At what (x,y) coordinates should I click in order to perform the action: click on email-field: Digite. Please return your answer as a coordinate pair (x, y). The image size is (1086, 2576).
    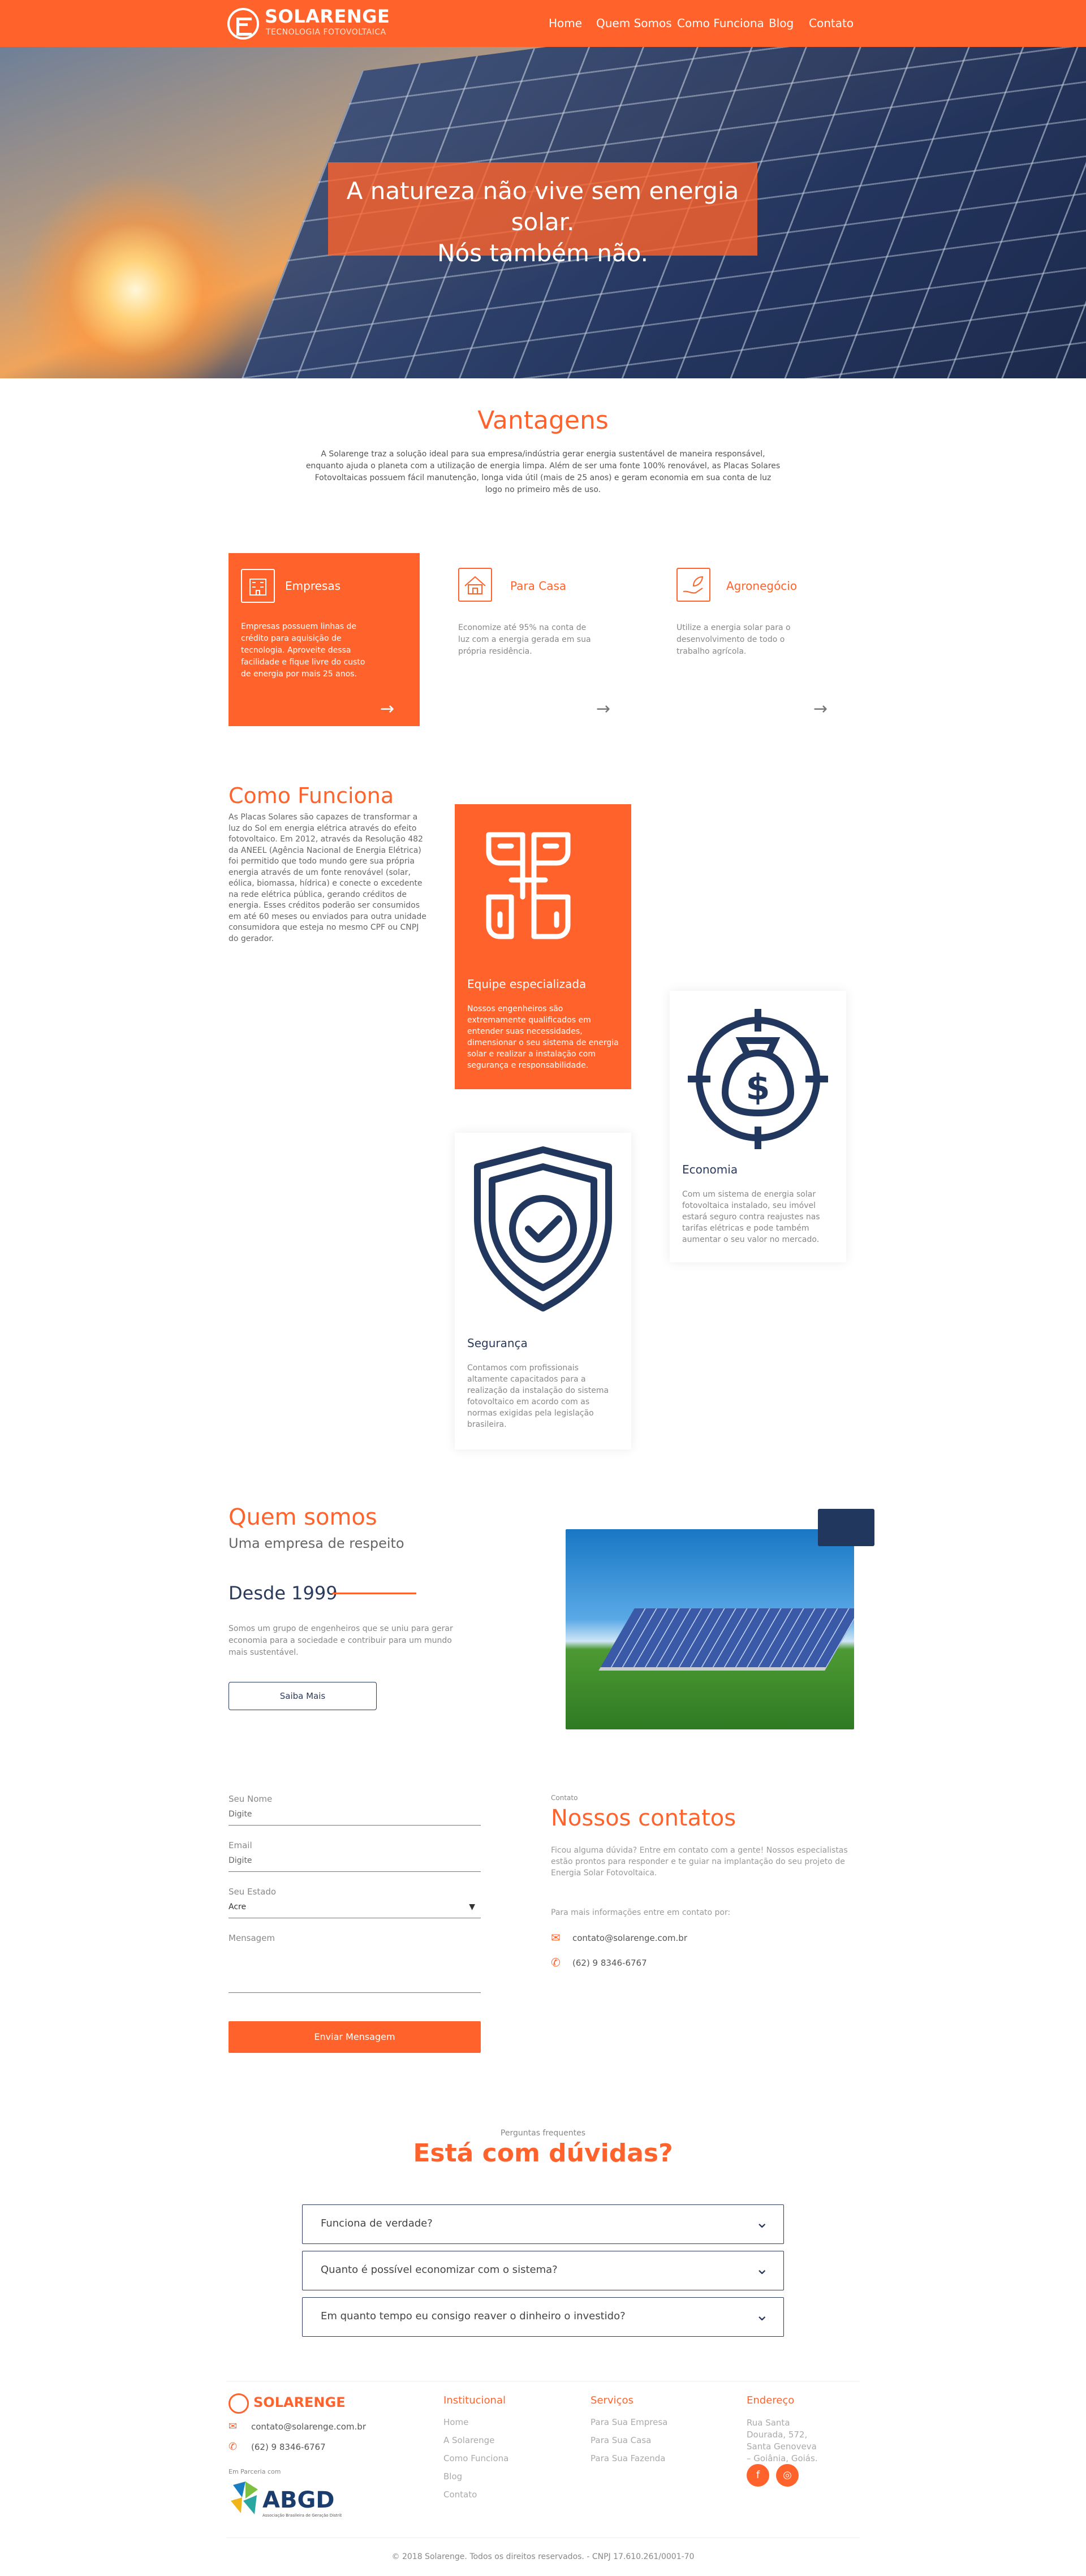
    Looking at the image, I should click on (355, 1864).